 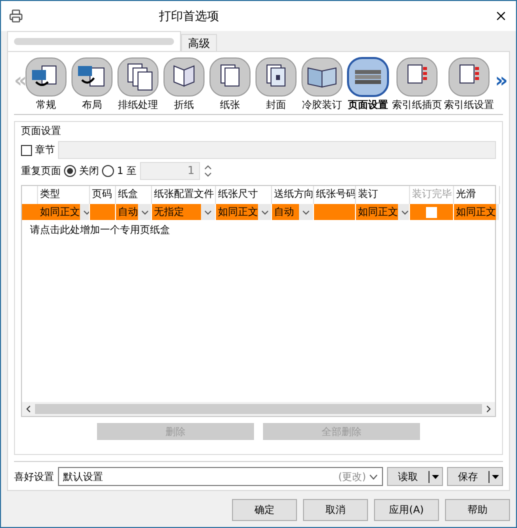 What do you see at coordinates (501, 16) in the screenshot?
I see `close-icon` at bounding box center [501, 16].